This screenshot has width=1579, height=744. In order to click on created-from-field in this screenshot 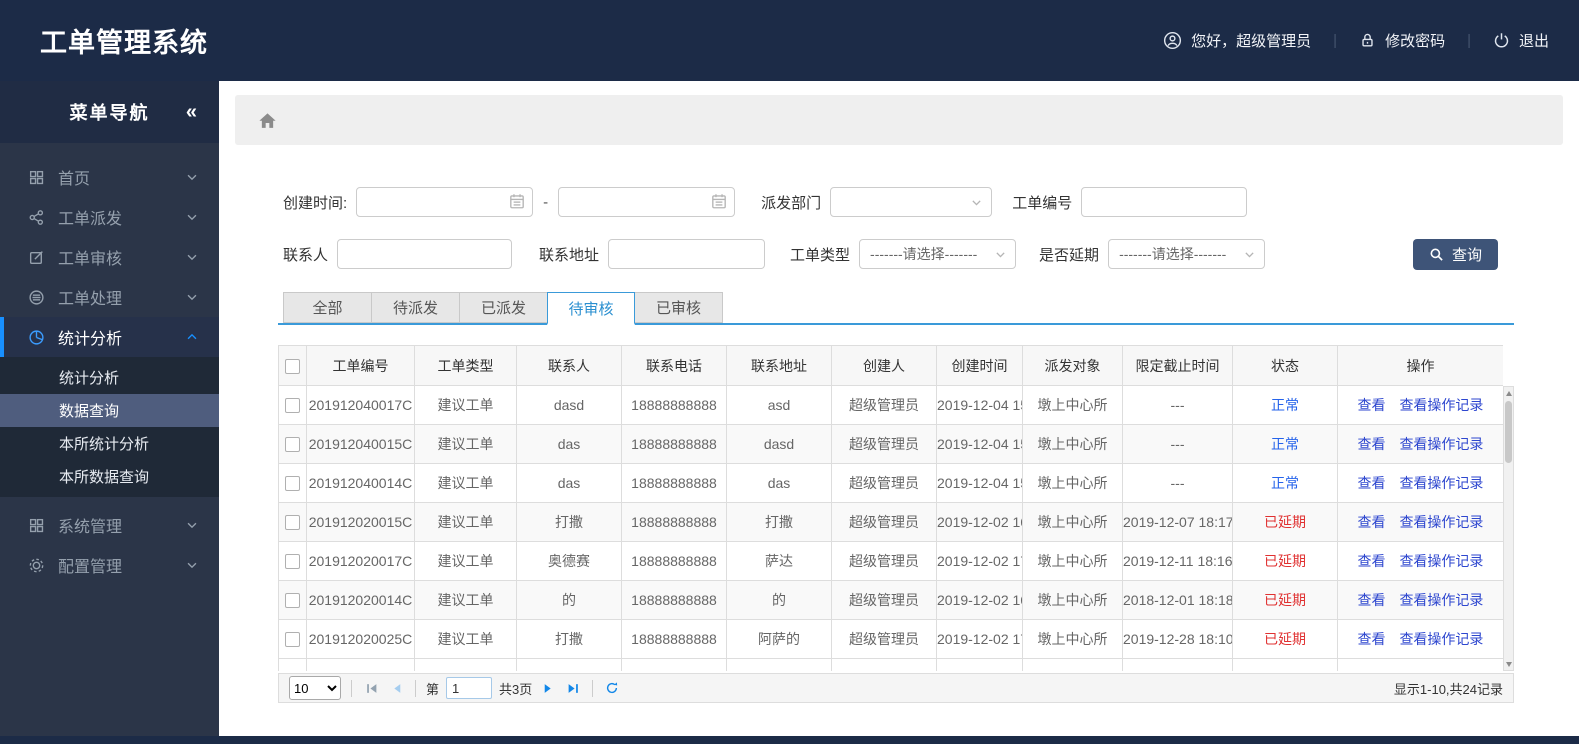, I will do `click(445, 202)`.